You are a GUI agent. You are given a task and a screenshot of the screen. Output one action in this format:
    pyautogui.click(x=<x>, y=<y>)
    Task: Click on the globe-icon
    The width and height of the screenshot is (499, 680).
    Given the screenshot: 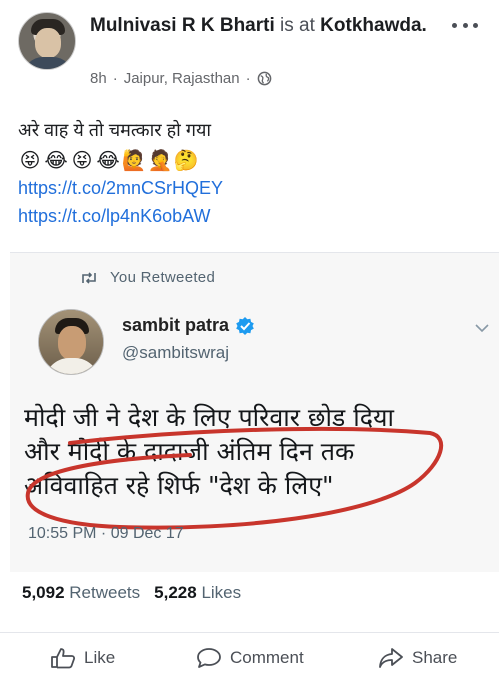 What is the action you would take?
    pyautogui.click(x=264, y=78)
    